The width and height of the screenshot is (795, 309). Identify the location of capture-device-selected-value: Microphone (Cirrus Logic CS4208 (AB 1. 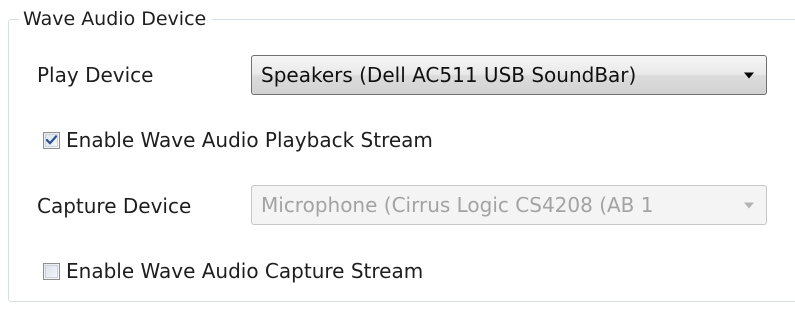
(457, 205).